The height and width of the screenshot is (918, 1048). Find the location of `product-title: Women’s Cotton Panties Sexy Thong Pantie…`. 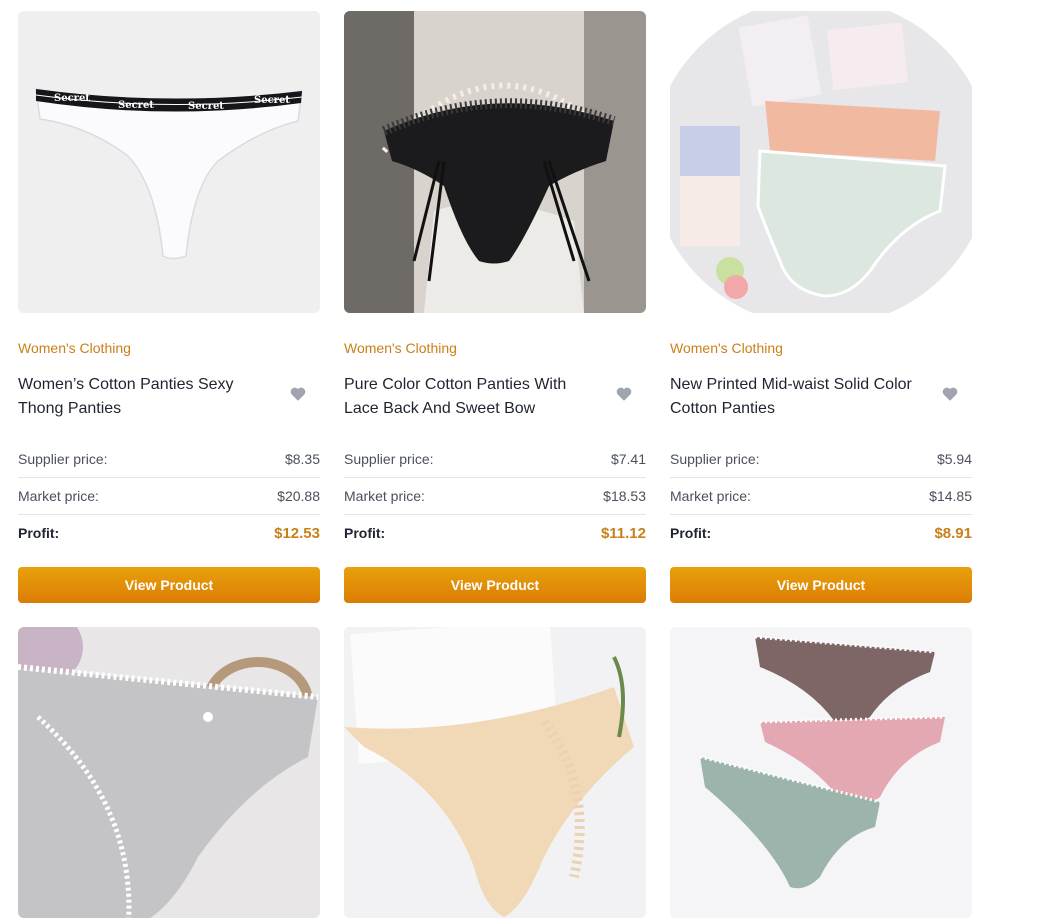

product-title: Women’s Cotton Panties Sexy Thong Pantie… is located at coordinates (143, 397).